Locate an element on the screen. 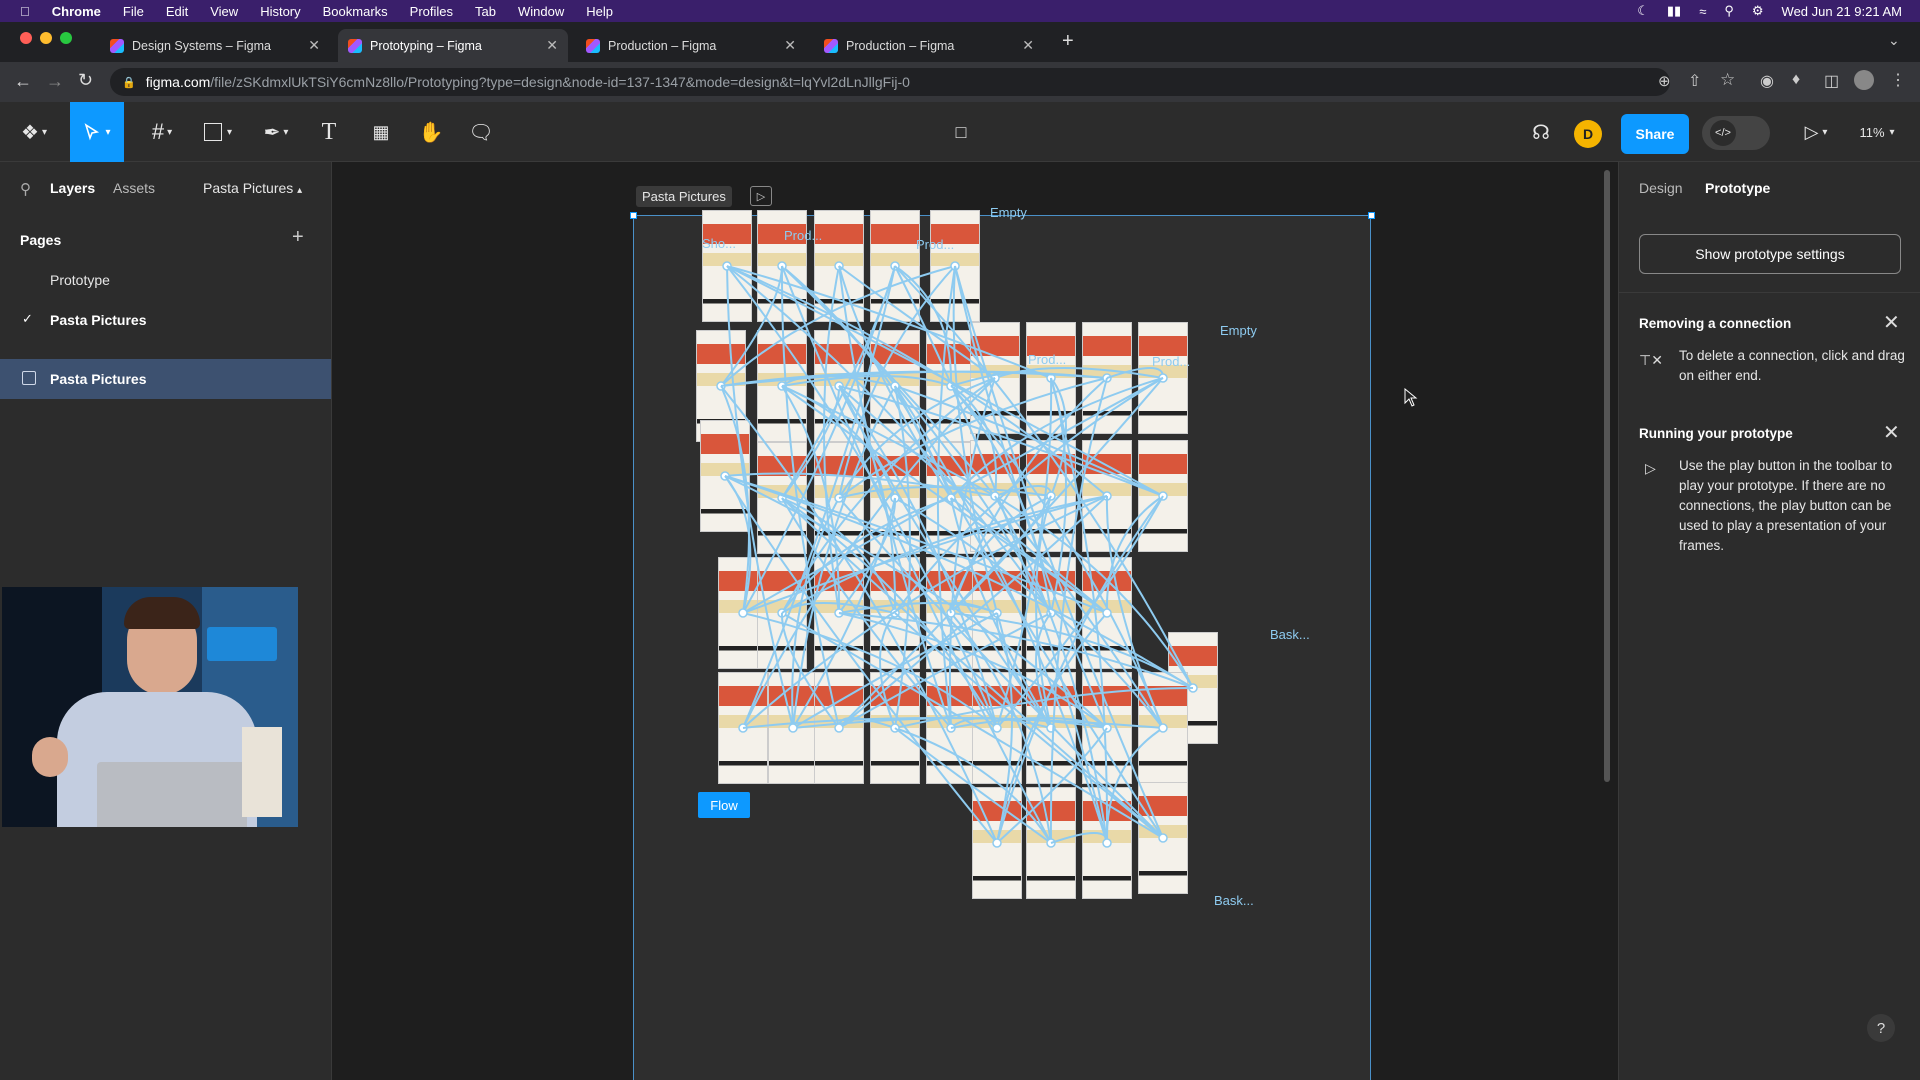 The height and width of the screenshot is (1080, 1920). reload-icon: ↻ is located at coordinates (85, 80).